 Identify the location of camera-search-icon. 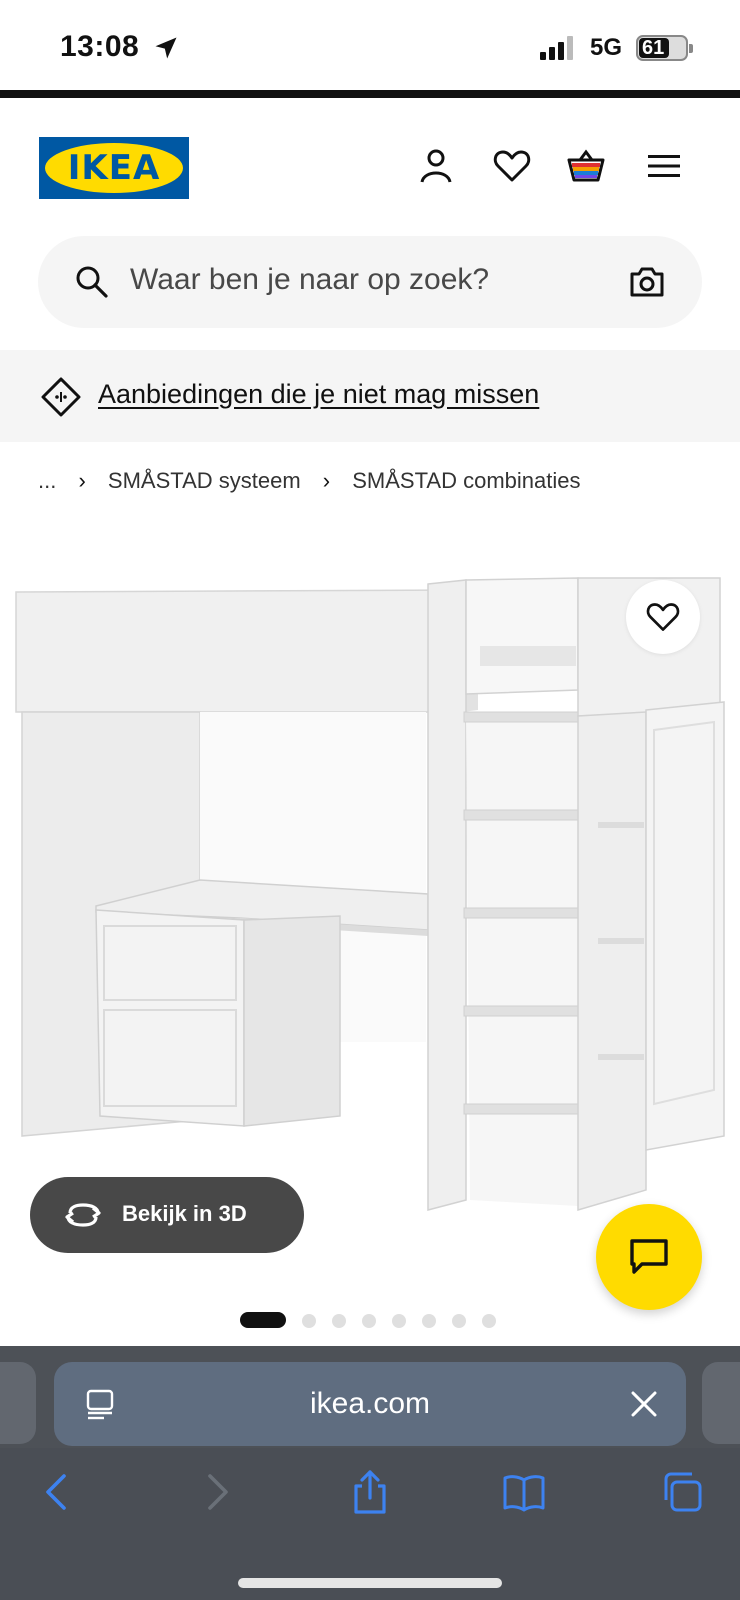
(647, 282).